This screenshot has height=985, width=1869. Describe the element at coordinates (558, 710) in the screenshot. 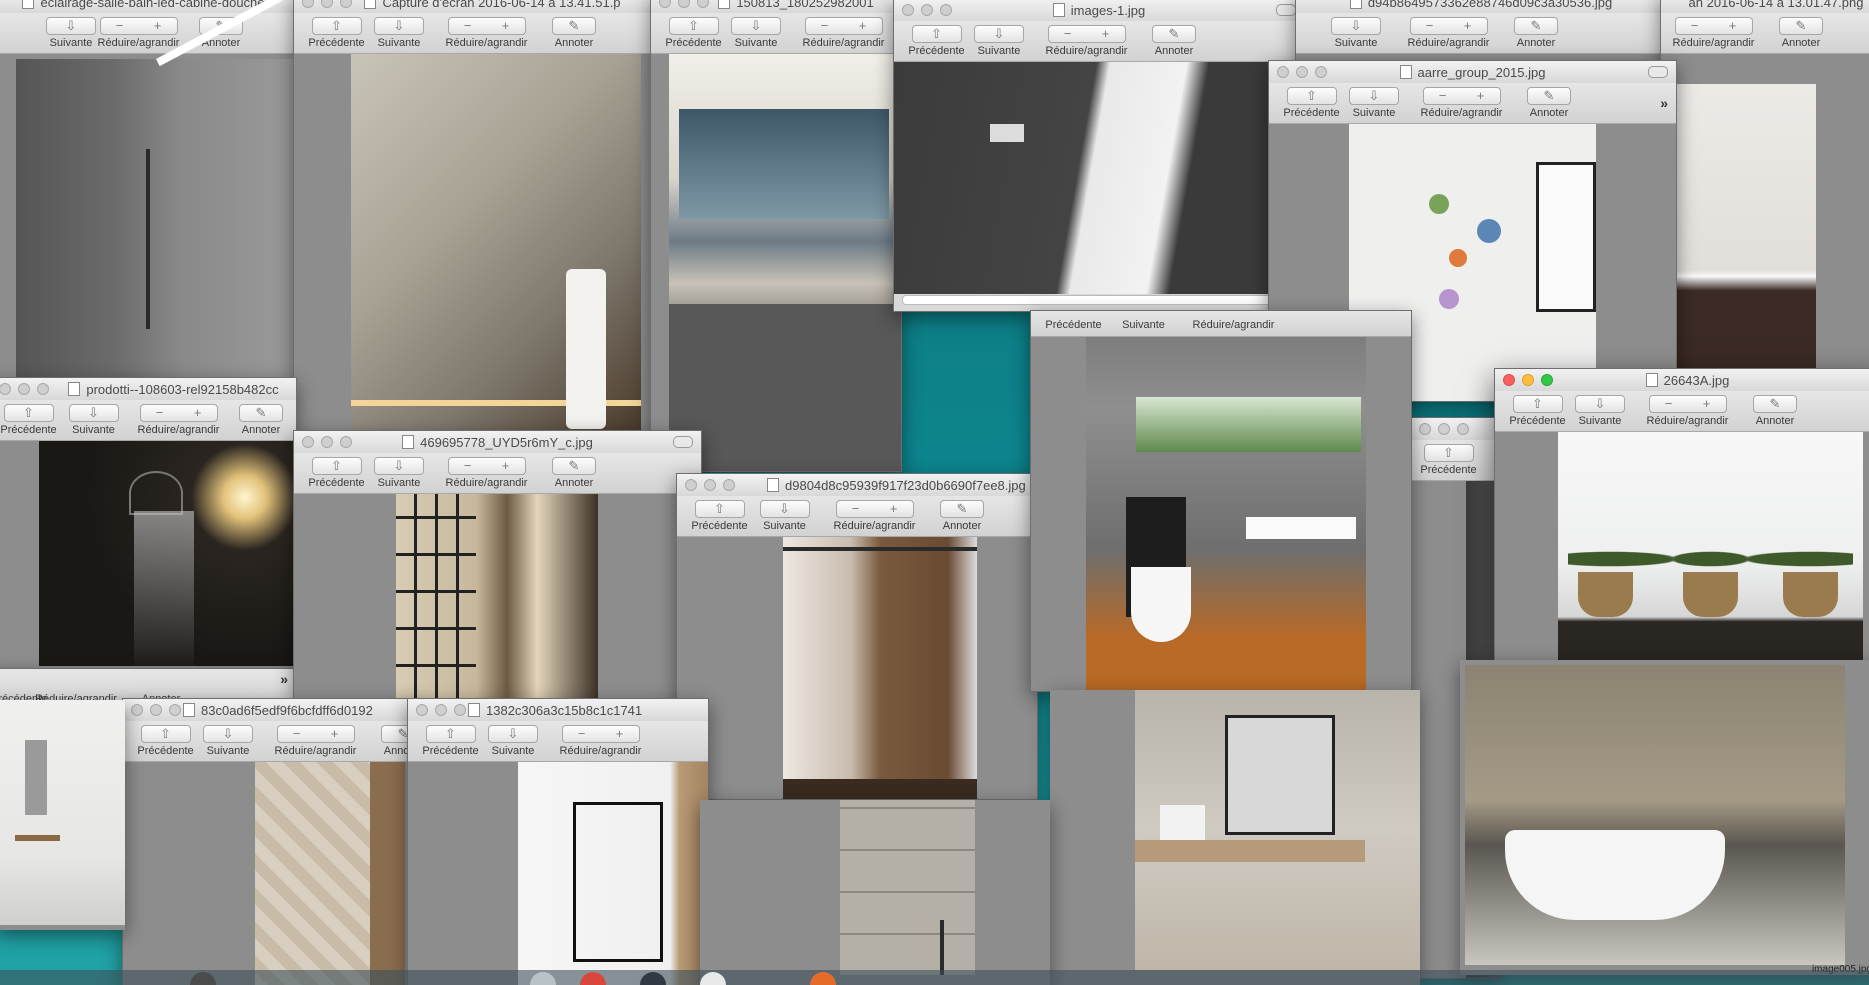

I see `title-bar: 1382c306a3c15b8c1c1741` at that location.